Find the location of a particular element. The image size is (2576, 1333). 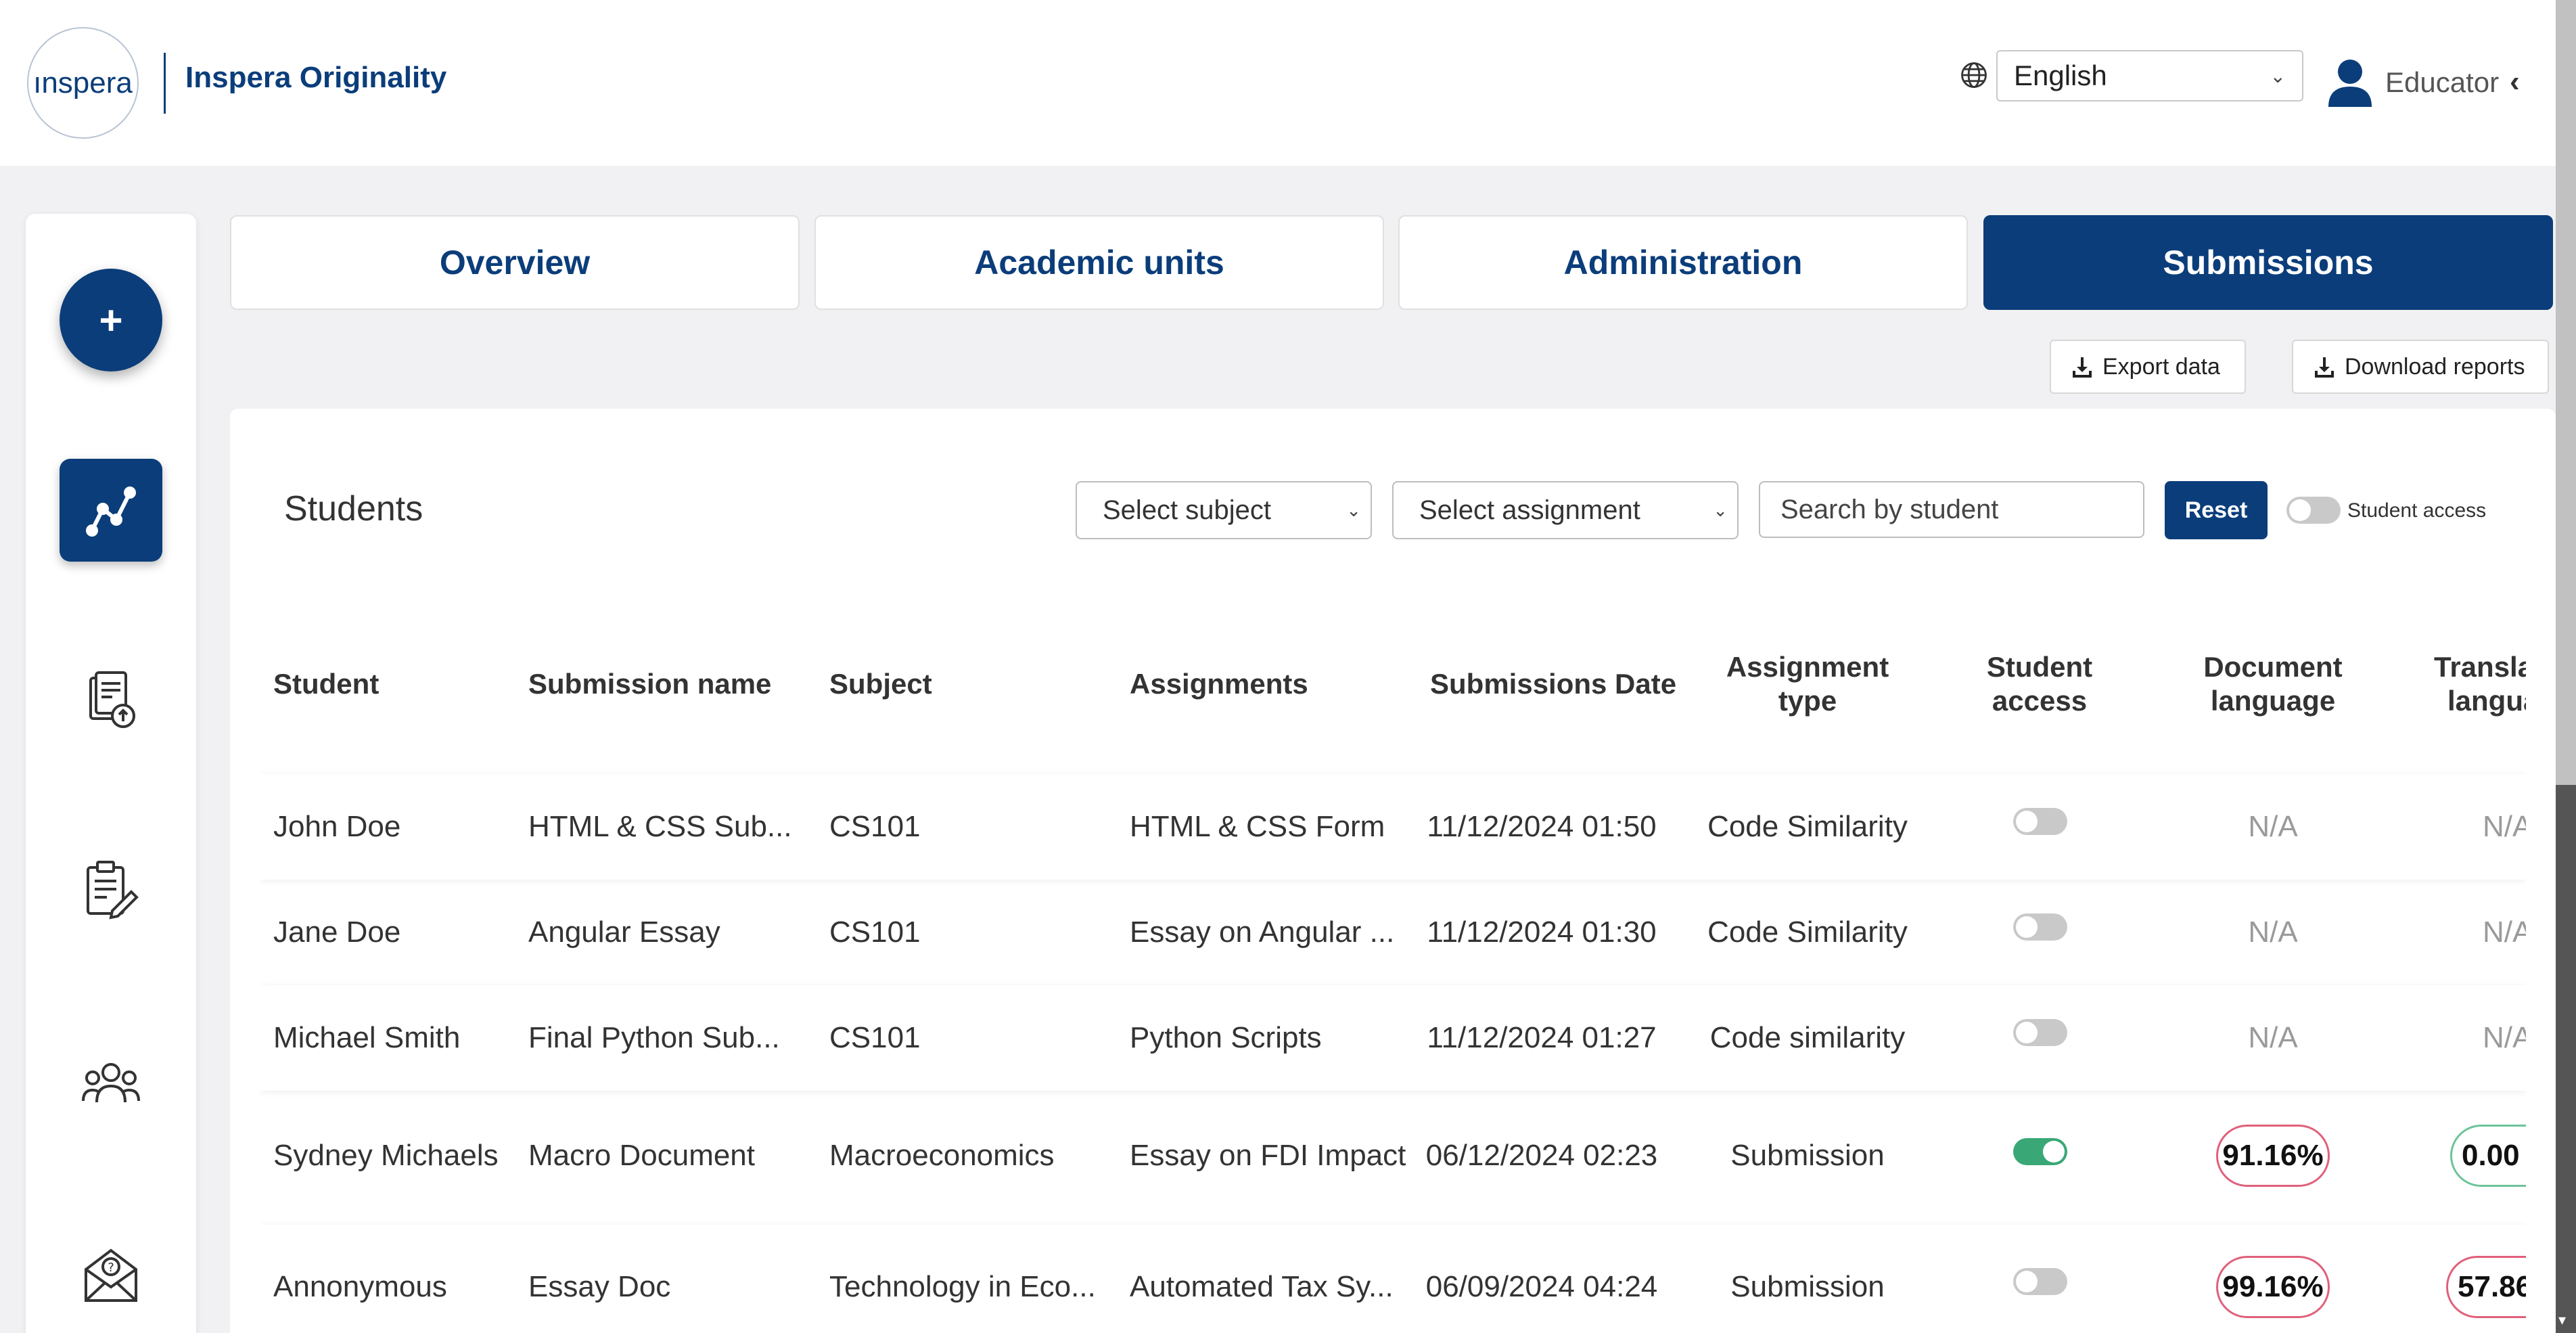

tab-overview: Overview is located at coordinates (515, 262).